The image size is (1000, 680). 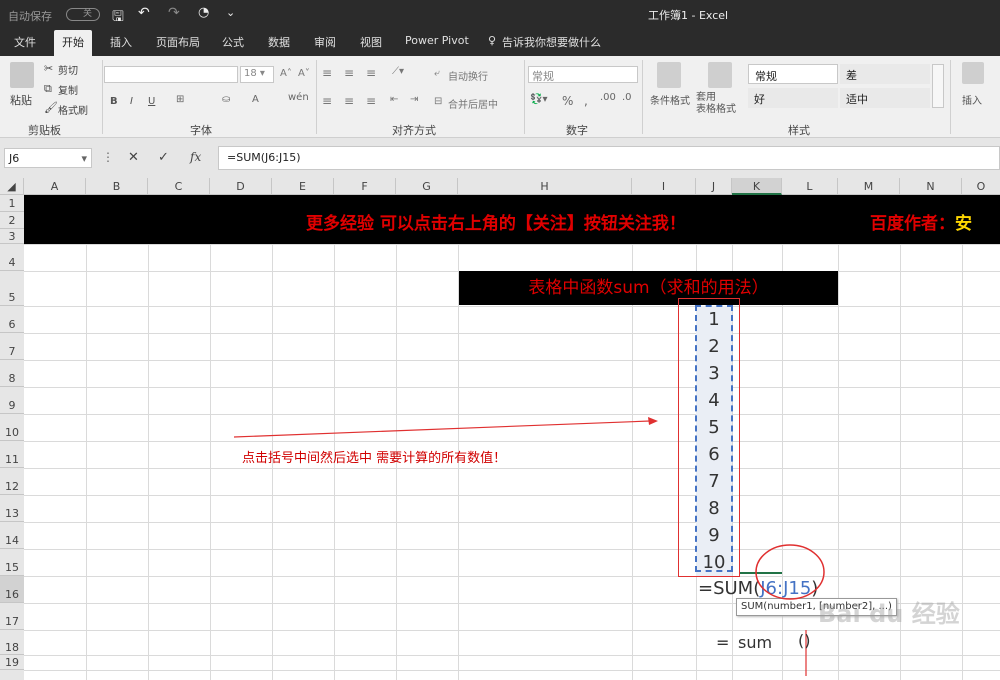 What do you see at coordinates (12, 427) in the screenshot?
I see `row-header: 10` at bounding box center [12, 427].